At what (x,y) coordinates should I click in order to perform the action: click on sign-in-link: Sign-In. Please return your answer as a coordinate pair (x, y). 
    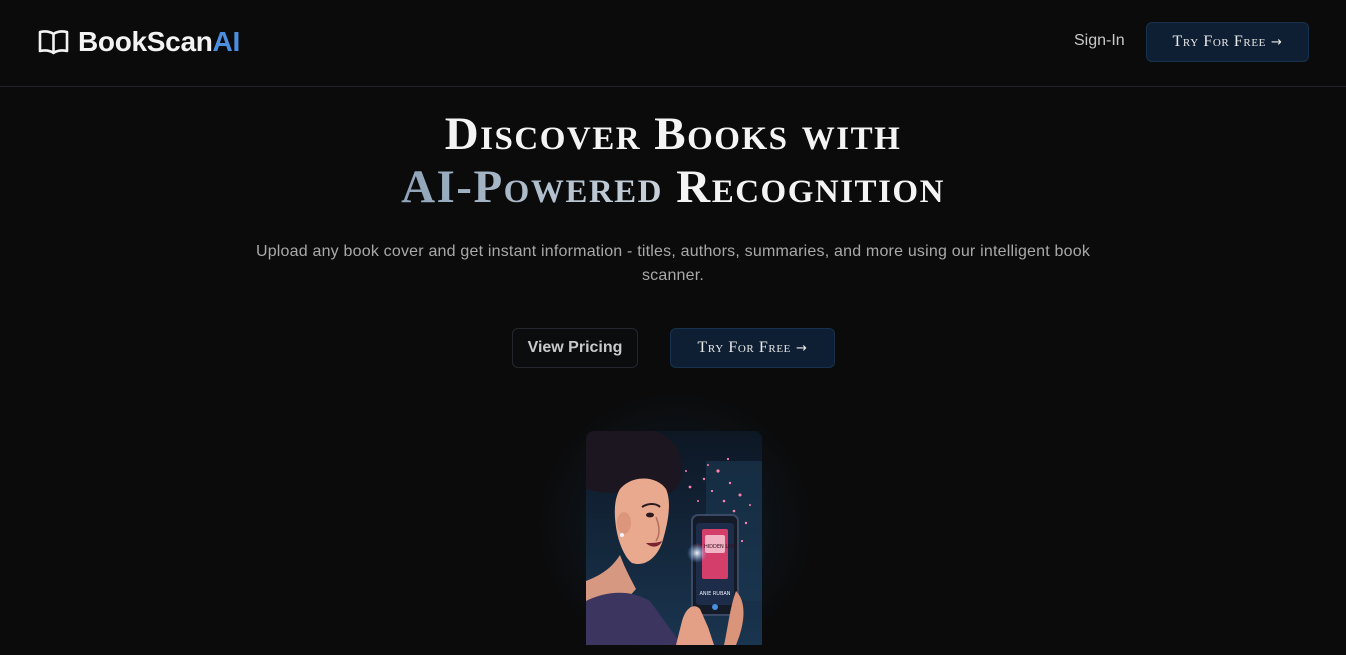
    Looking at the image, I should click on (1099, 41).